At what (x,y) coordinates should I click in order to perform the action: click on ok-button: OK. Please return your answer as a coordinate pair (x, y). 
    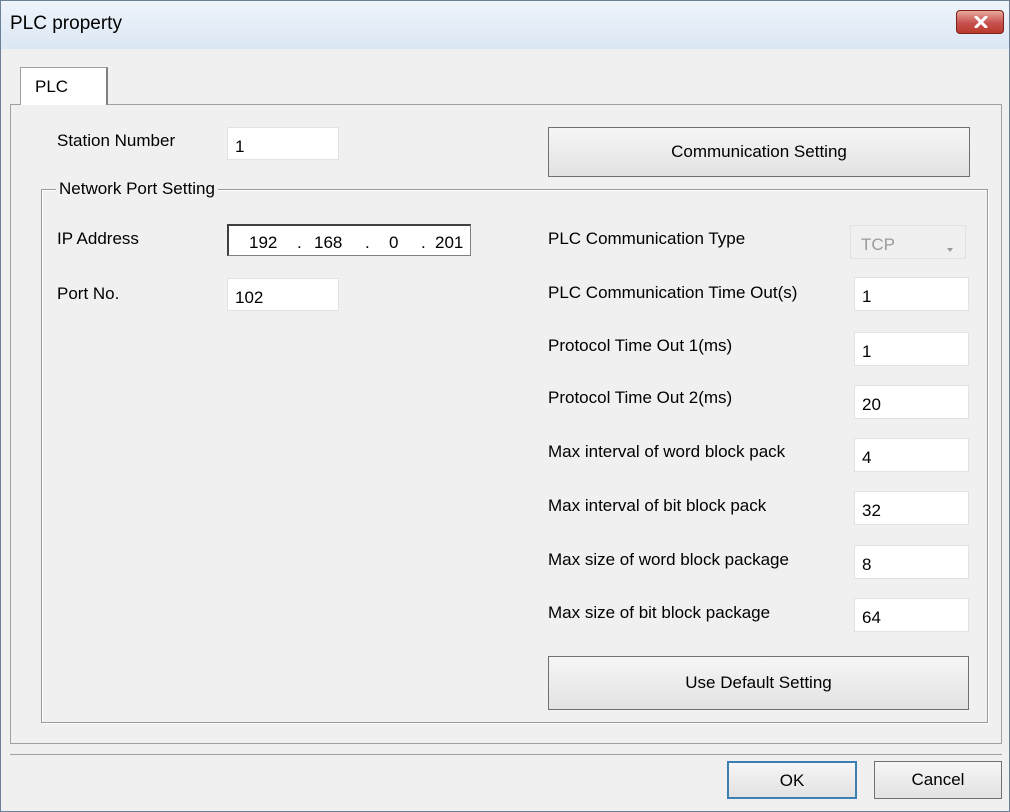
    Looking at the image, I should click on (792, 780).